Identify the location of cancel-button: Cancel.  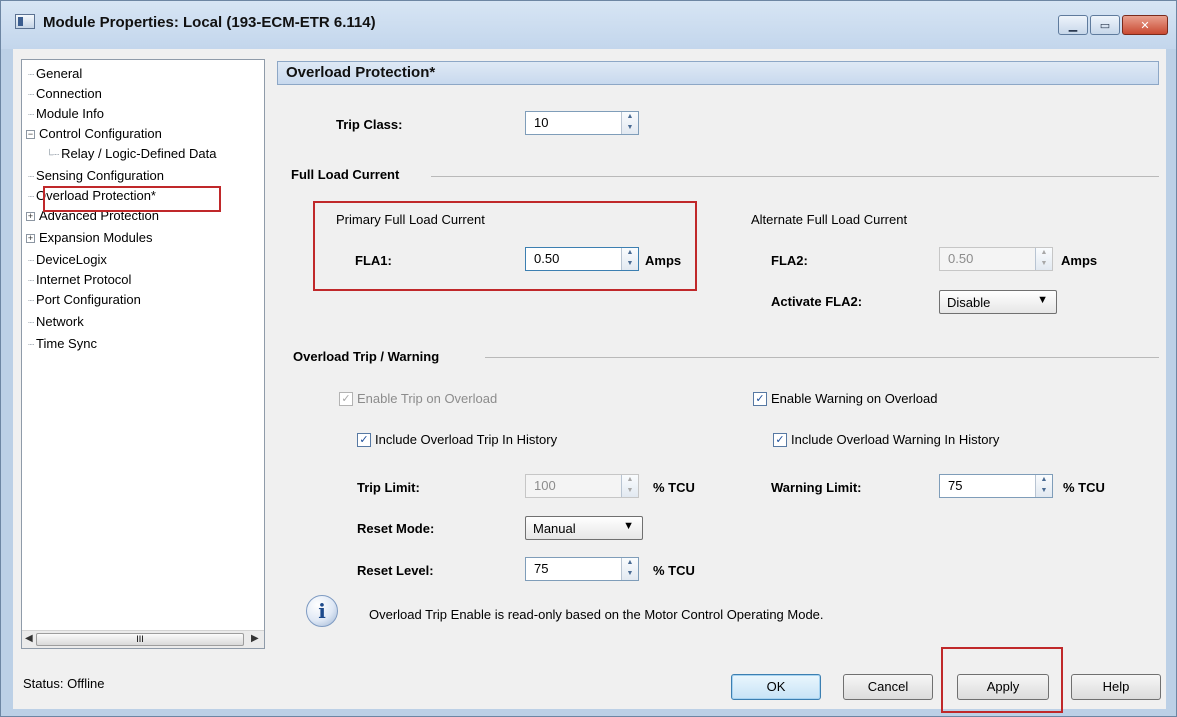
(888, 687).